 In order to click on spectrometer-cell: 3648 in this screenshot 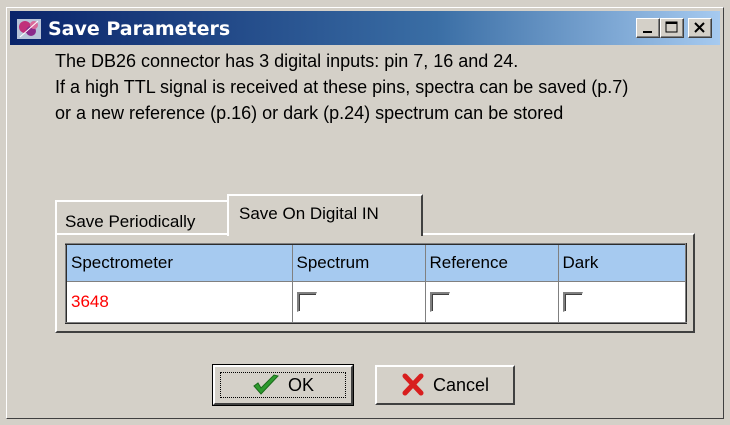, I will do `click(179, 302)`.